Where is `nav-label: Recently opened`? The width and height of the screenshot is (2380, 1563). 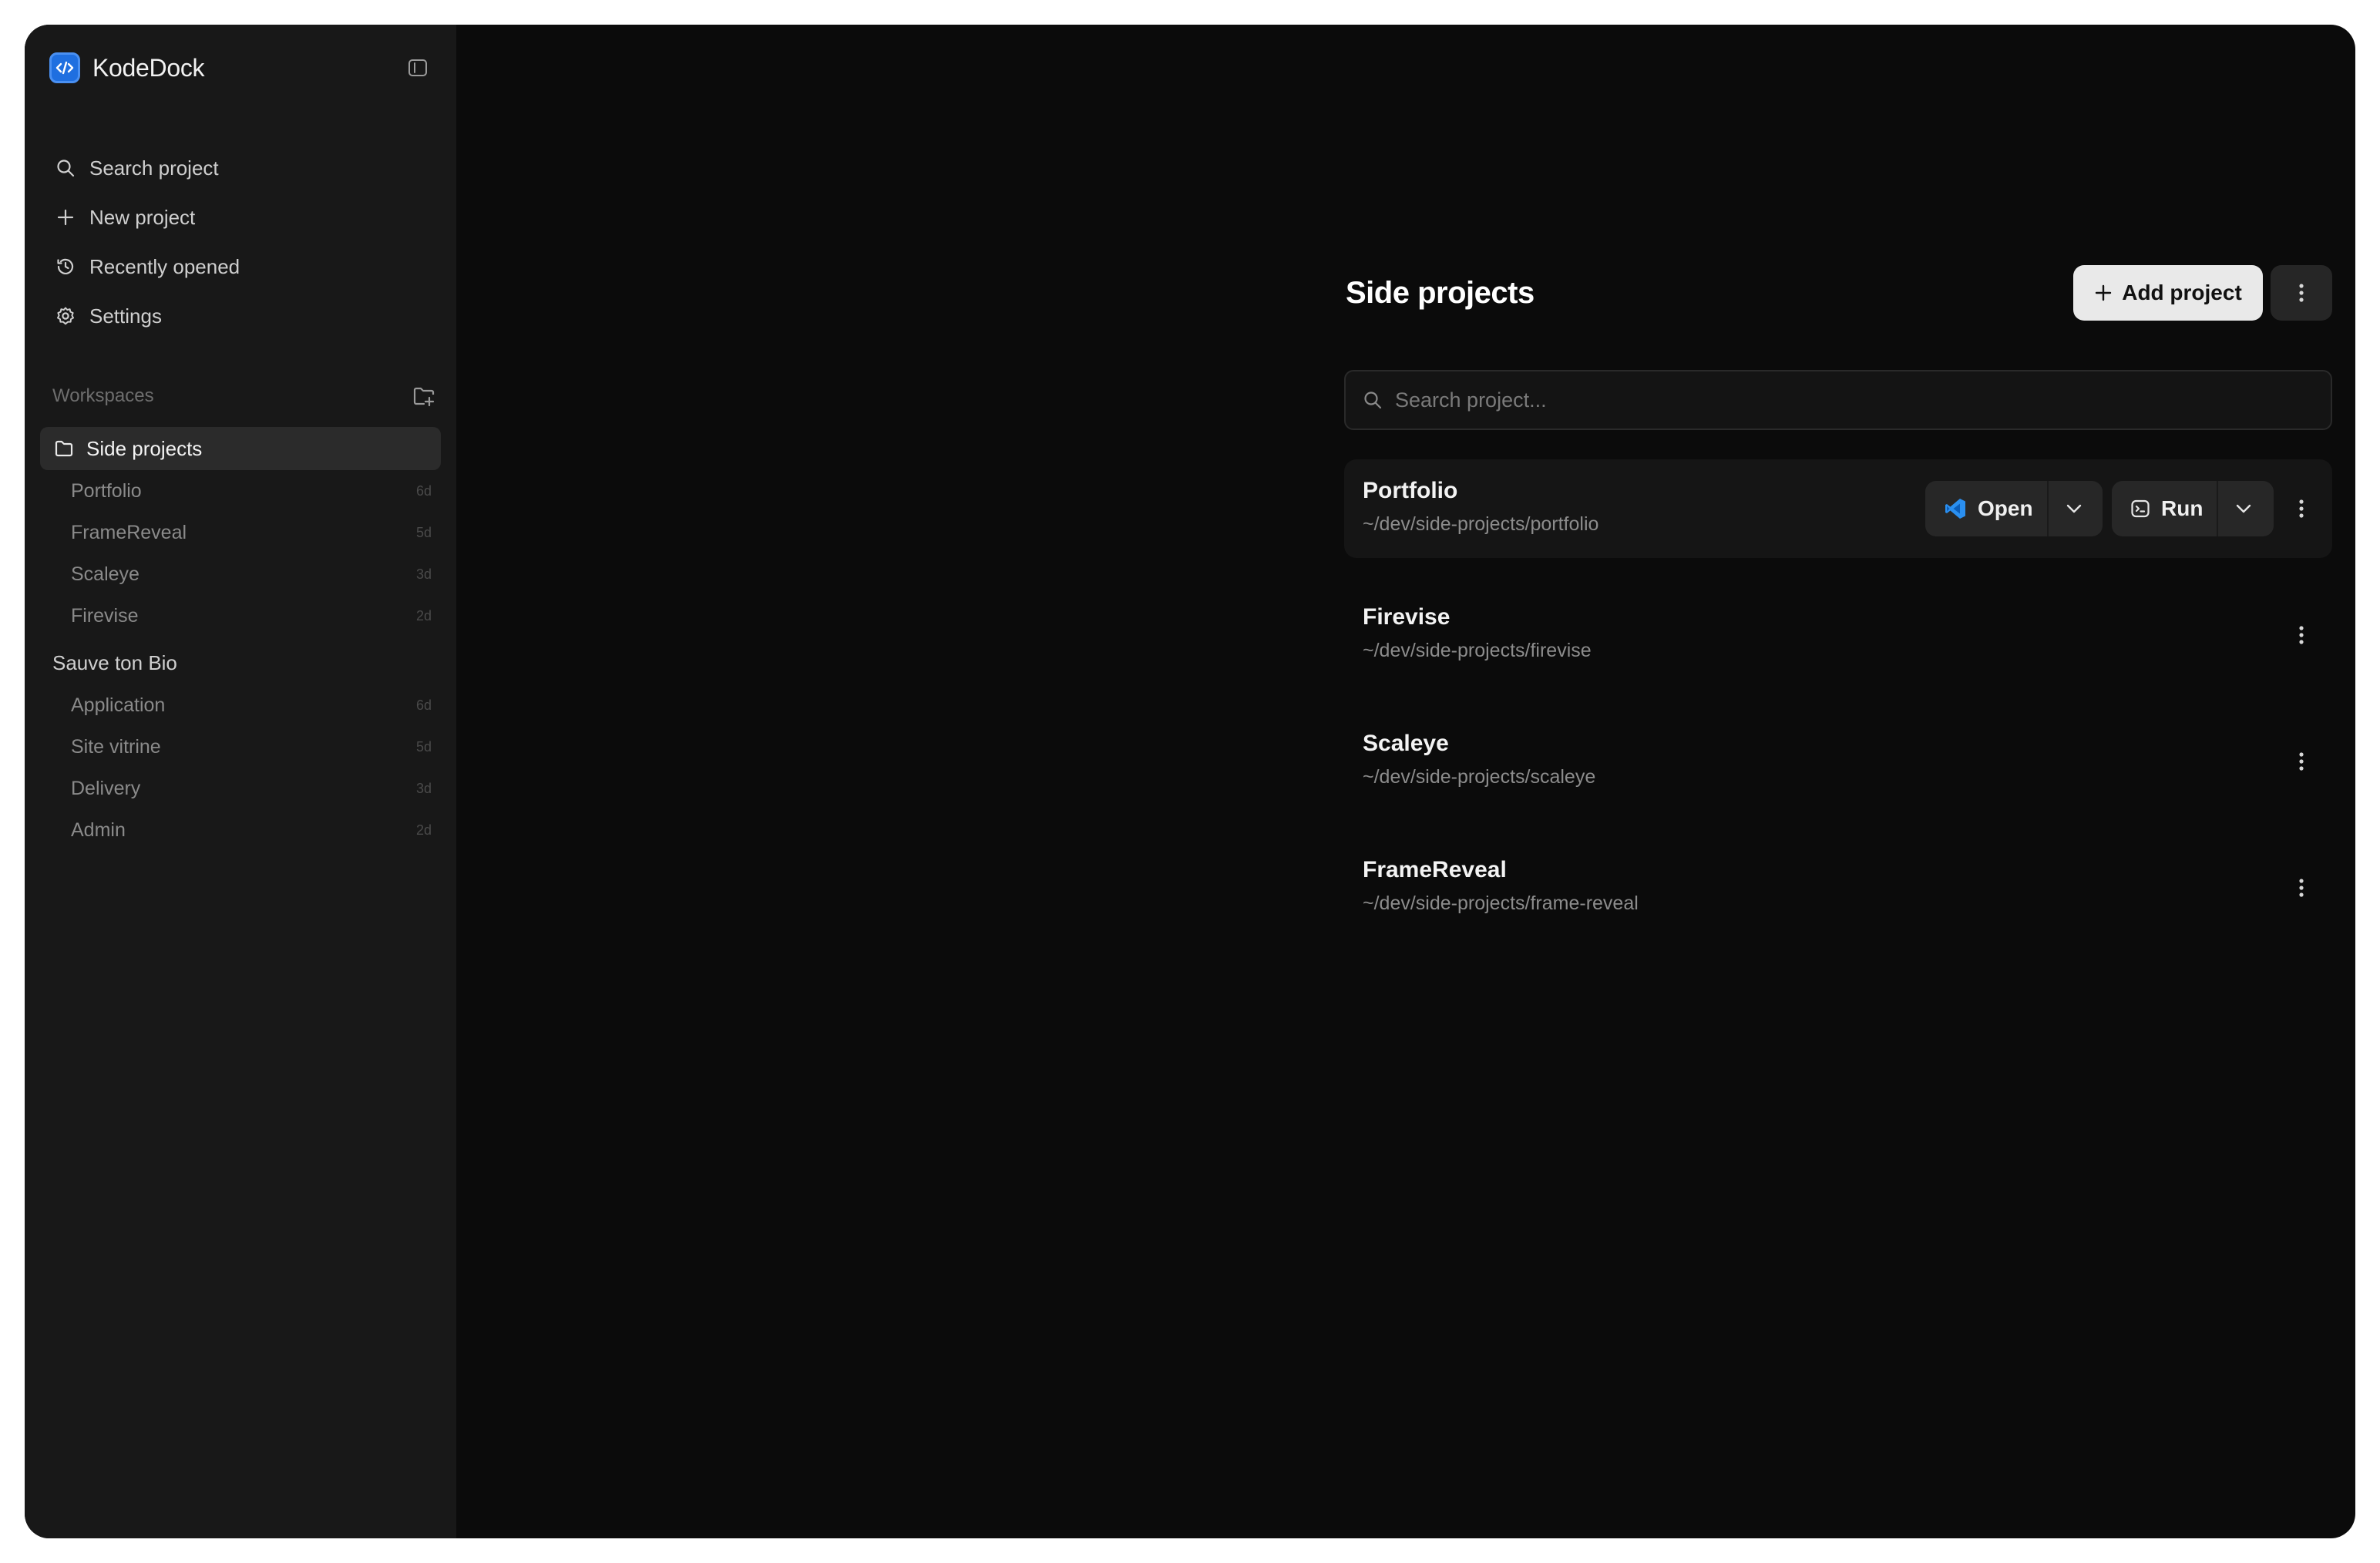 nav-label: Recently opened is located at coordinates (164, 266).